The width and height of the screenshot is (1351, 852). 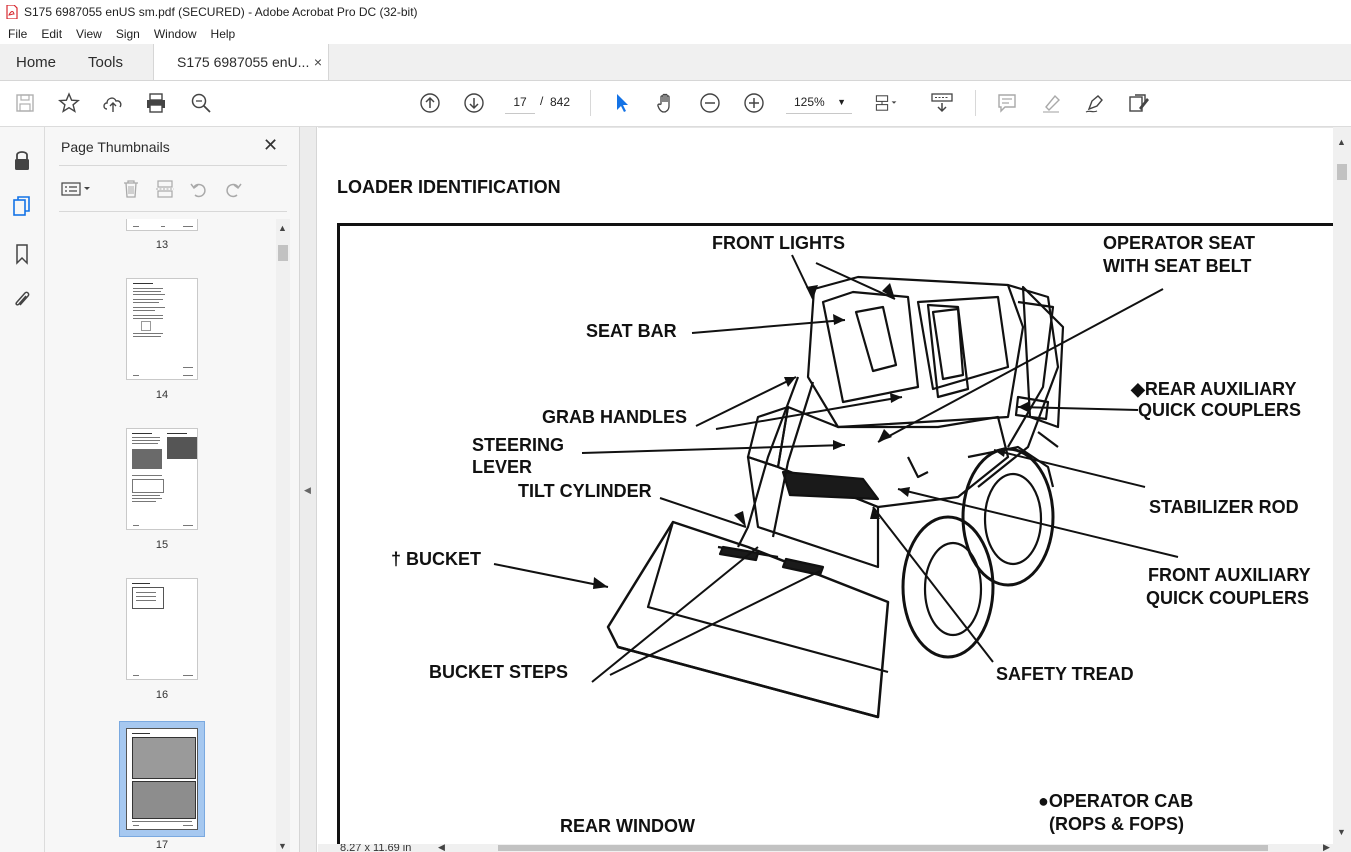 What do you see at coordinates (162, 545) in the screenshot?
I see `thumbnail-label-15: 15` at bounding box center [162, 545].